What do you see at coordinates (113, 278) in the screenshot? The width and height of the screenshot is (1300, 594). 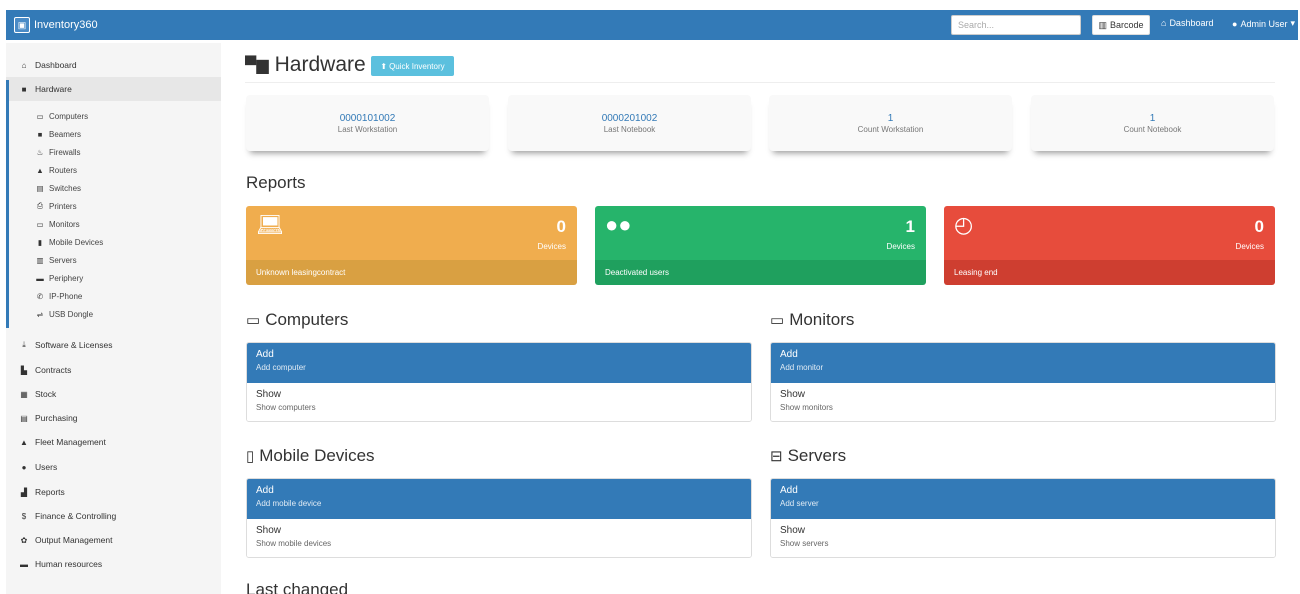 I see `sidebar-sub-periphery: ▬ Periphery` at bounding box center [113, 278].